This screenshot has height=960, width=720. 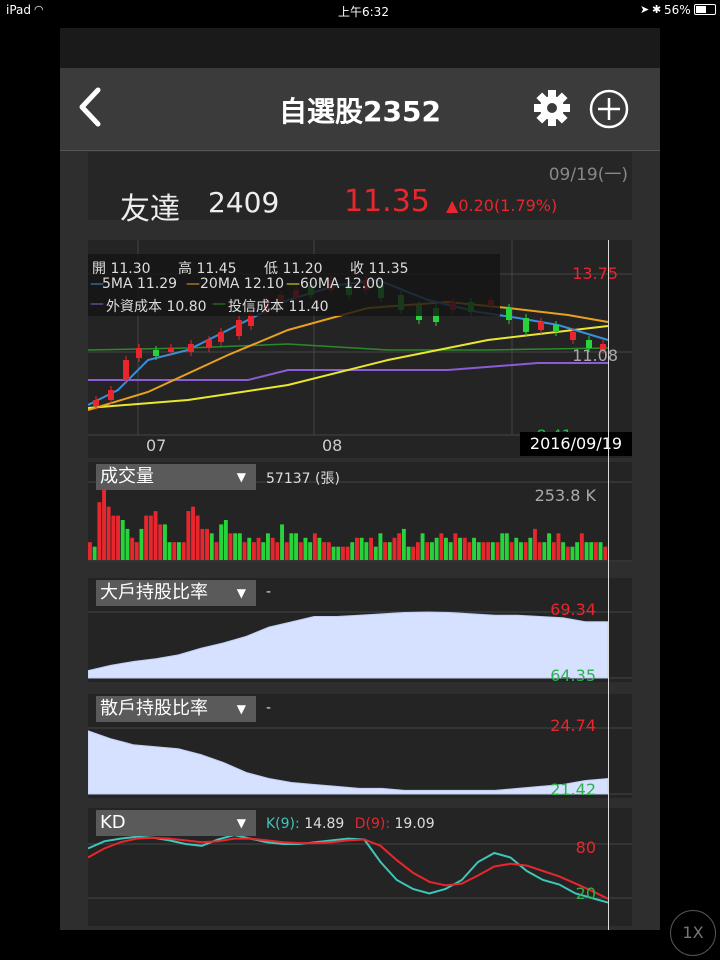 I want to click on cursor-date-label: 2016/09/19, so click(x=576, y=444).